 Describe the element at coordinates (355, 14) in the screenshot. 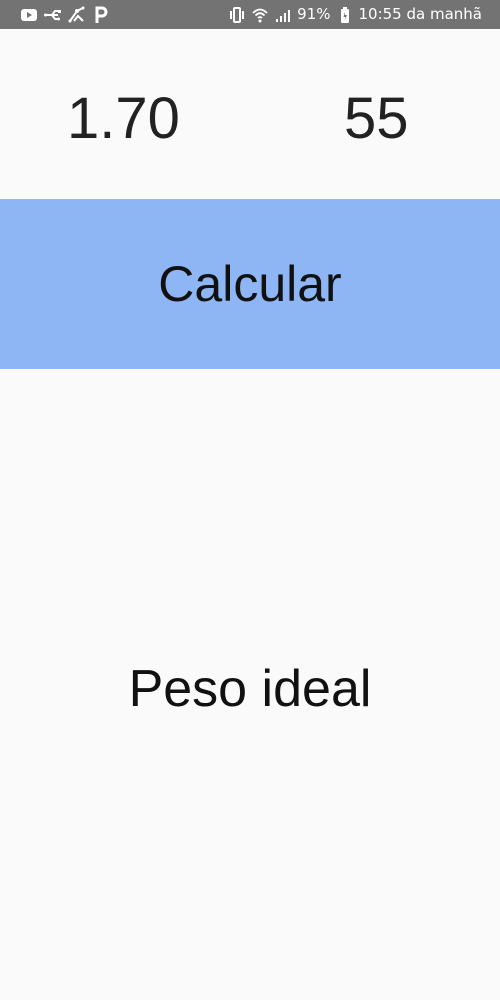

I see `status-right-icons: 91% 10:55 da manhã` at that location.